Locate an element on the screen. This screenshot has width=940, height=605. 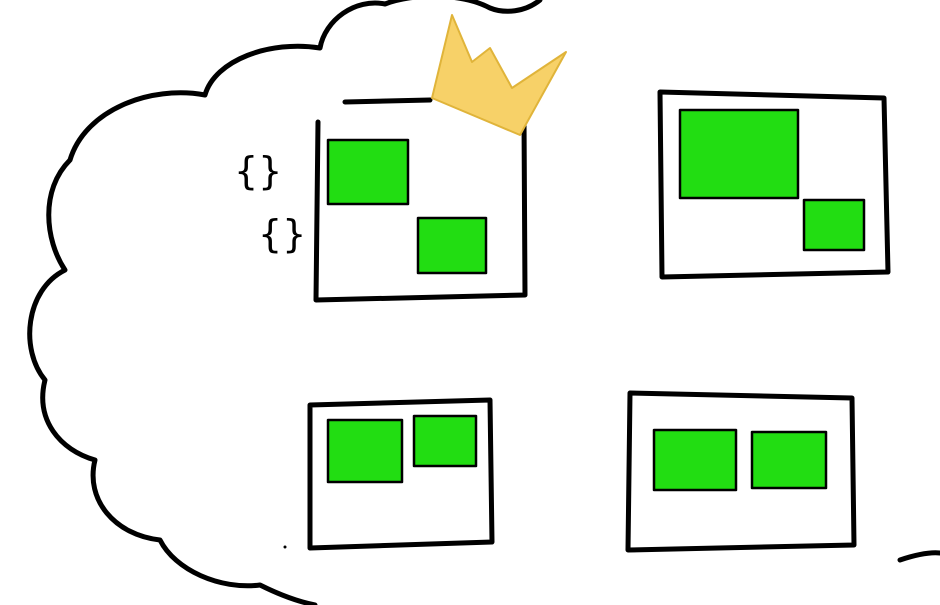
window-top-left is located at coordinates (420, 200).